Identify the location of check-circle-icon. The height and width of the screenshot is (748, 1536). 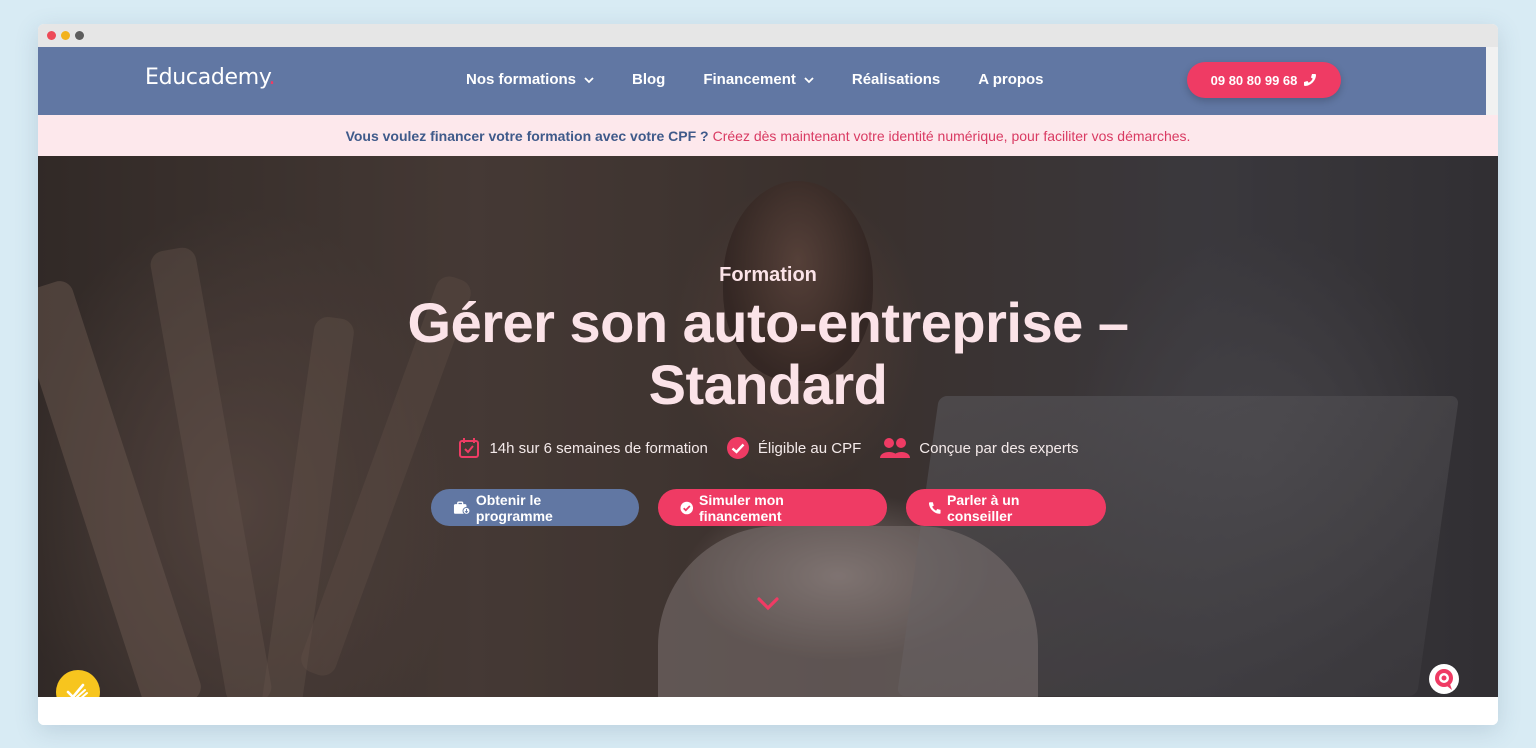
(686, 507).